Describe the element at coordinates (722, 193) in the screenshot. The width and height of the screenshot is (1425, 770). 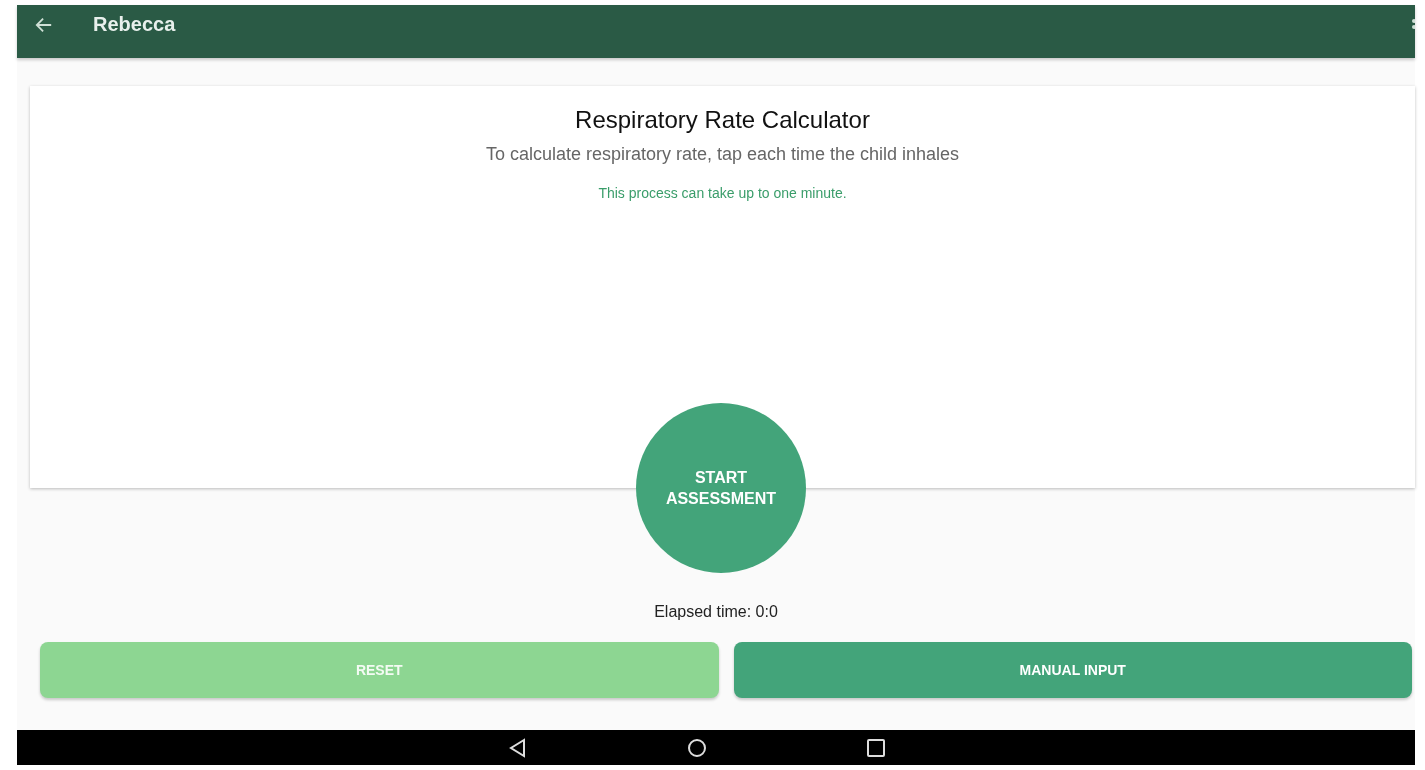
I see `card-note: This process can take up to one minute.` at that location.